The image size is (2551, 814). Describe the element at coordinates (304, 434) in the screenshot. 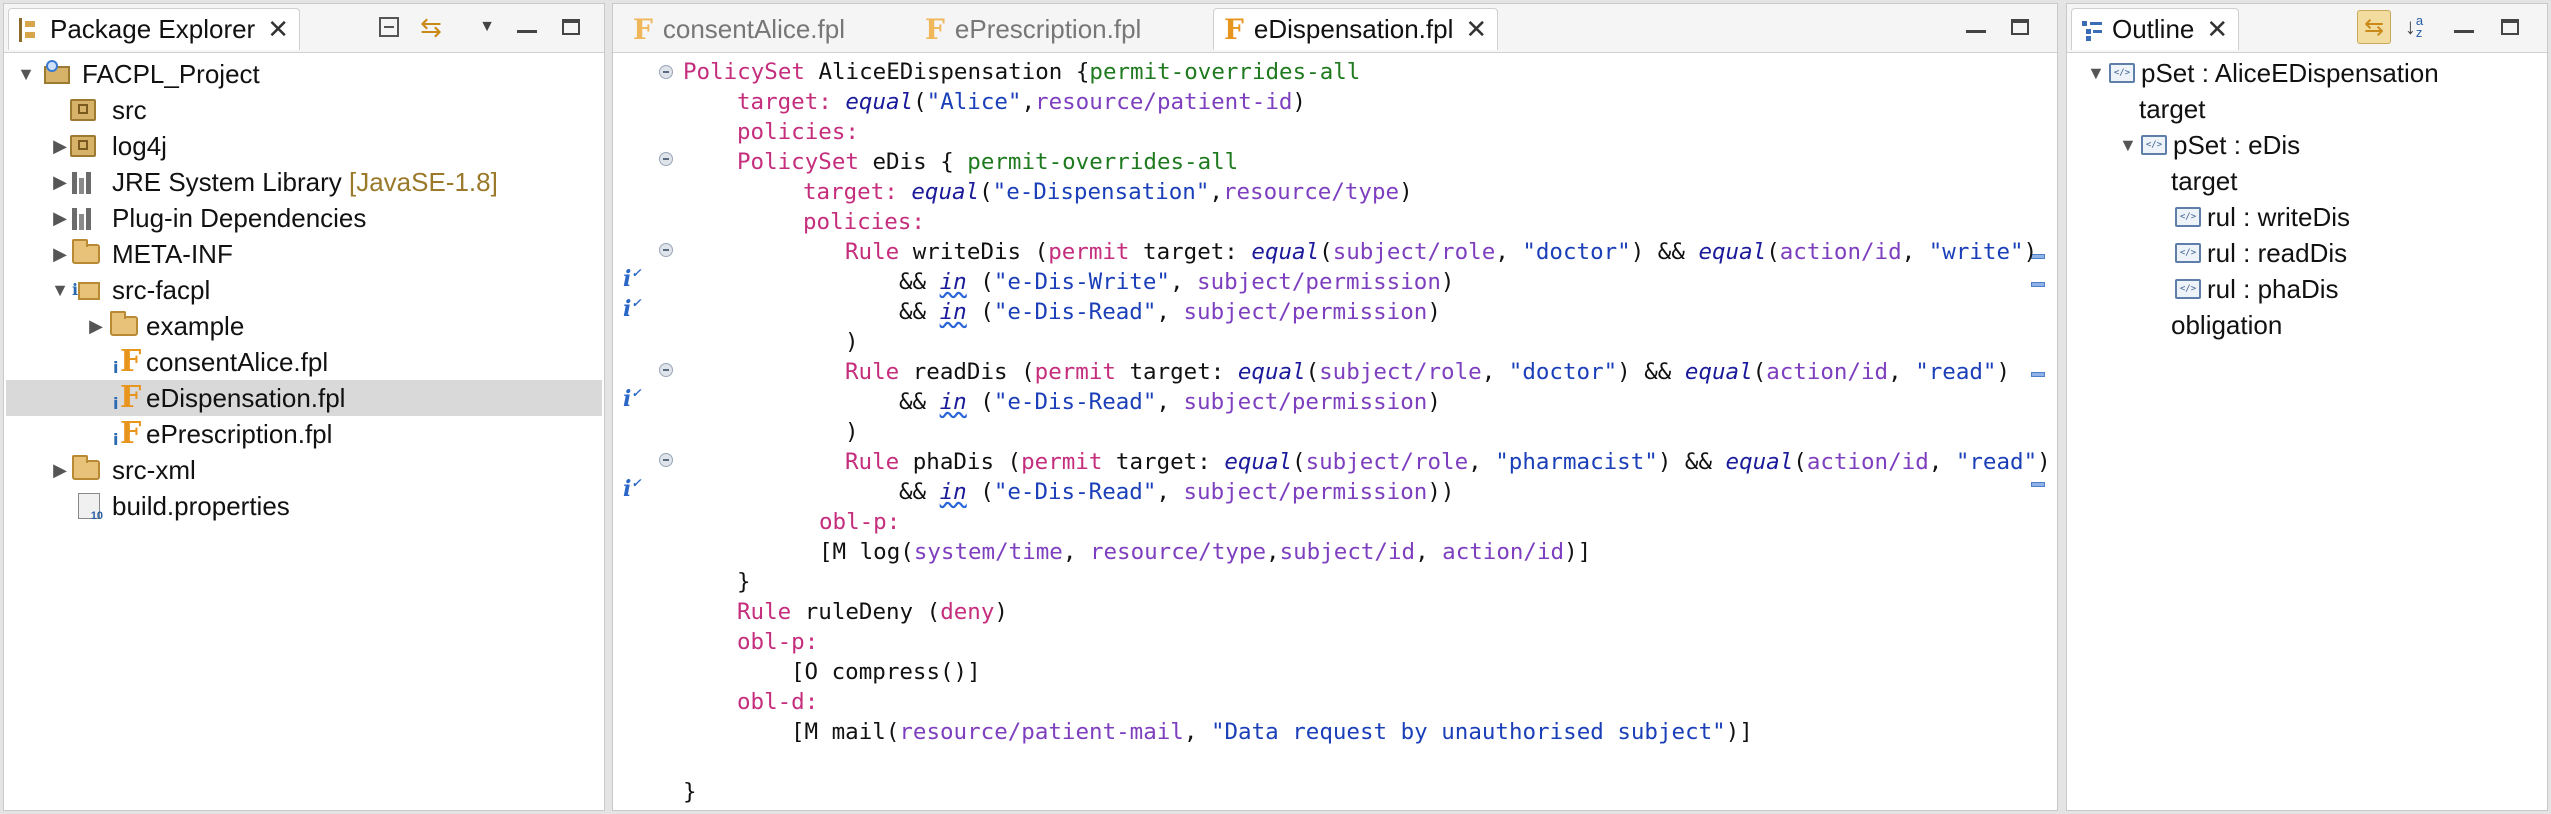

I see `tree-item-eprescription-fpl: iF ePrescription.fpl` at that location.